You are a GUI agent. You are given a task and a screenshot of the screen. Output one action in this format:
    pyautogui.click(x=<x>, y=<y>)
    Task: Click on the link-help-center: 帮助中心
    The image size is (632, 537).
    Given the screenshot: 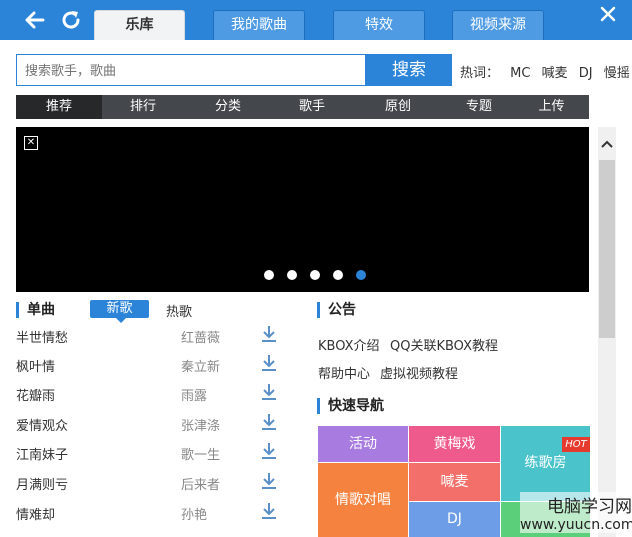 What is the action you would take?
    pyautogui.click(x=344, y=372)
    